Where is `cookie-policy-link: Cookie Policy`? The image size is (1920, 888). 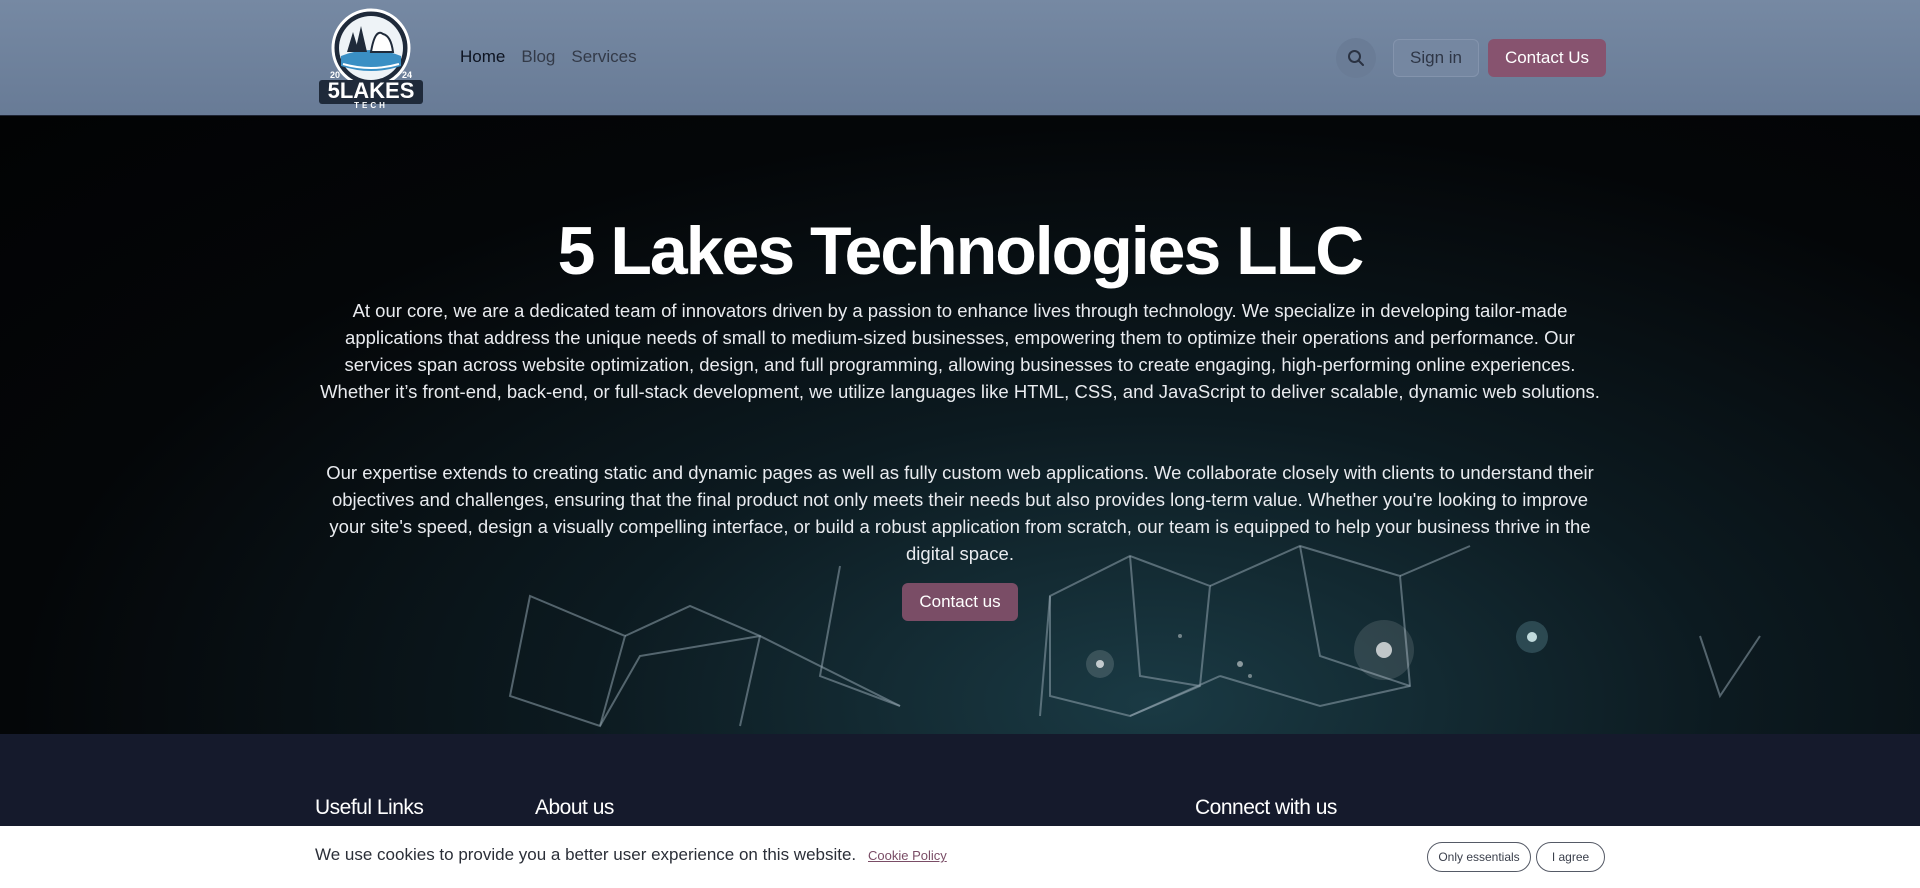 cookie-policy-link: Cookie Policy is located at coordinates (907, 855).